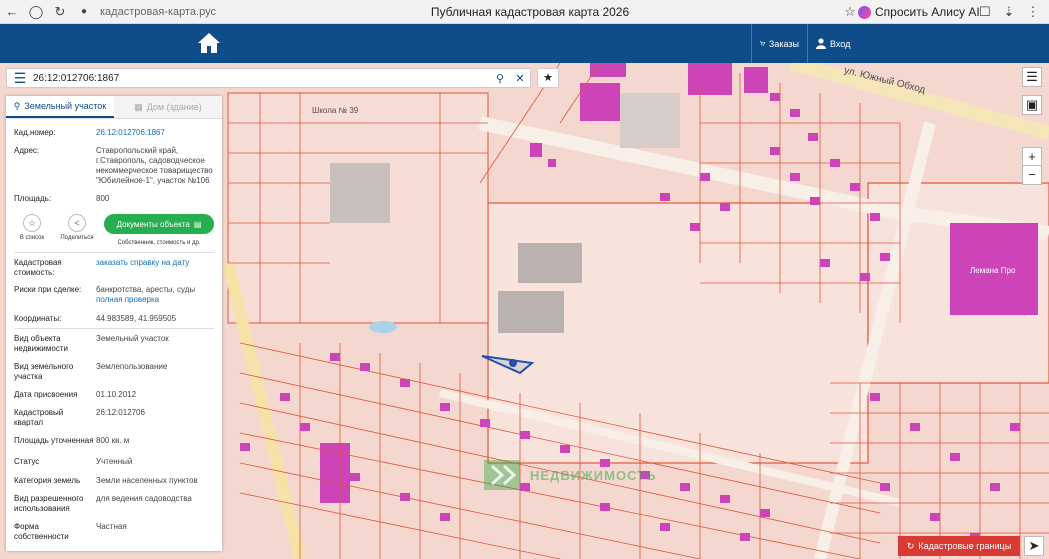 The width and height of the screenshot is (1049, 559). Describe the element at coordinates (520, 78) in the screenshot. I see `close-icon: ✕` at that location.